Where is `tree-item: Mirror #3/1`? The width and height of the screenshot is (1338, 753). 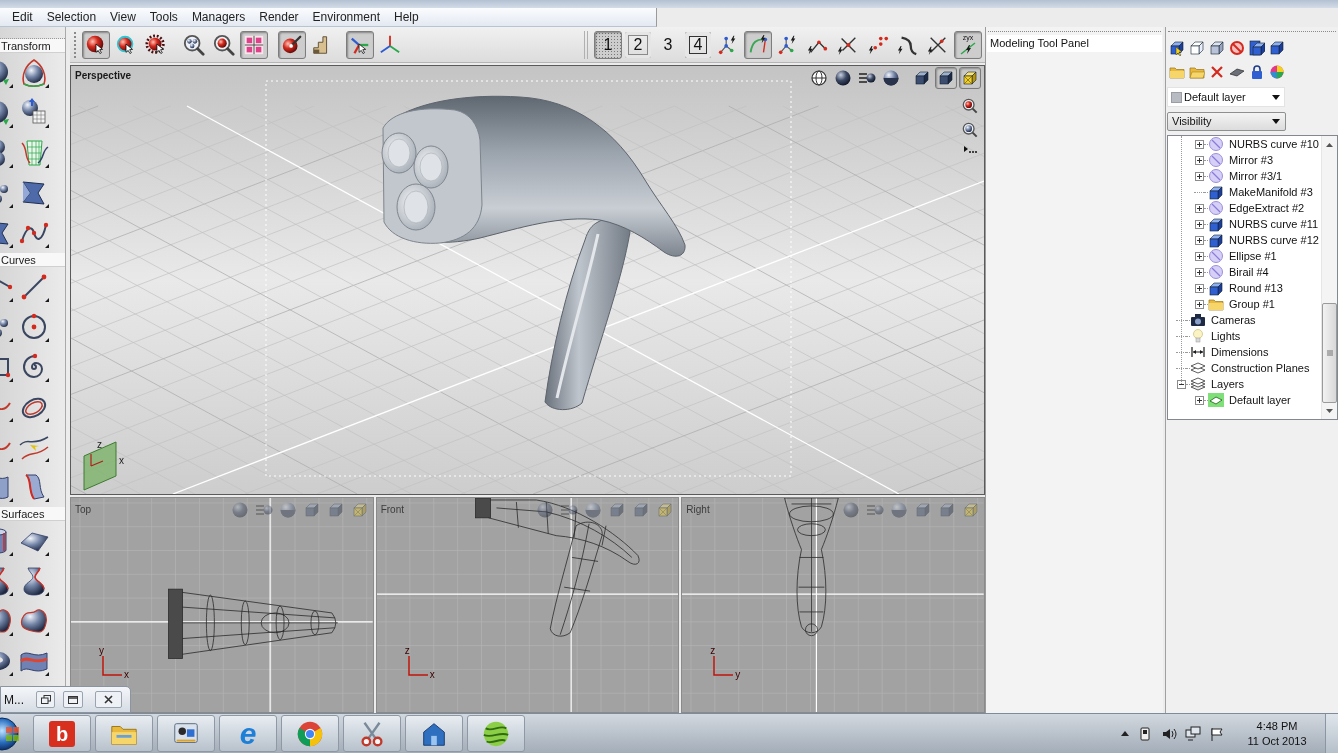
tree-item: Mirror #3/1 is located at coordinates (1256, 176).